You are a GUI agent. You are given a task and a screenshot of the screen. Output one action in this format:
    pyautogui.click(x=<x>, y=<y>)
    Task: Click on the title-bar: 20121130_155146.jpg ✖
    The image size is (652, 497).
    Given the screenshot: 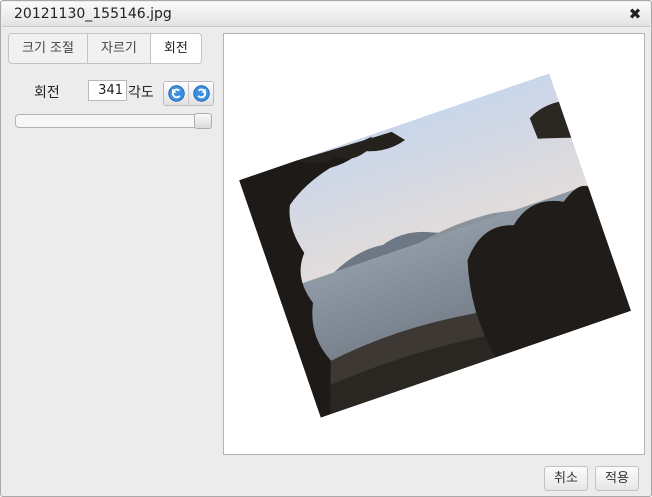 What is the action you would take?
    pyautogui.click(x=326, y=14)
    